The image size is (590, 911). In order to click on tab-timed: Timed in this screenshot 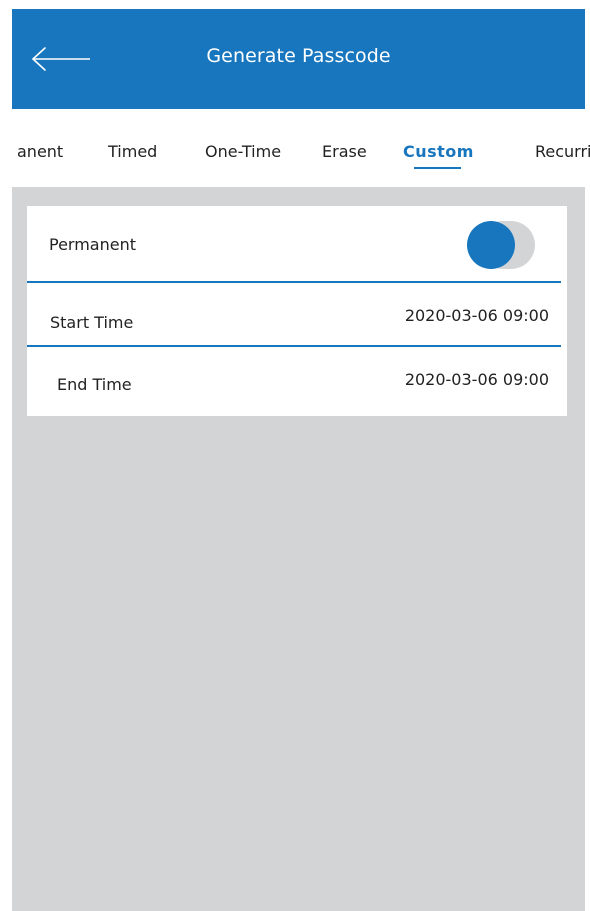, I will do `click(132, 151)`.